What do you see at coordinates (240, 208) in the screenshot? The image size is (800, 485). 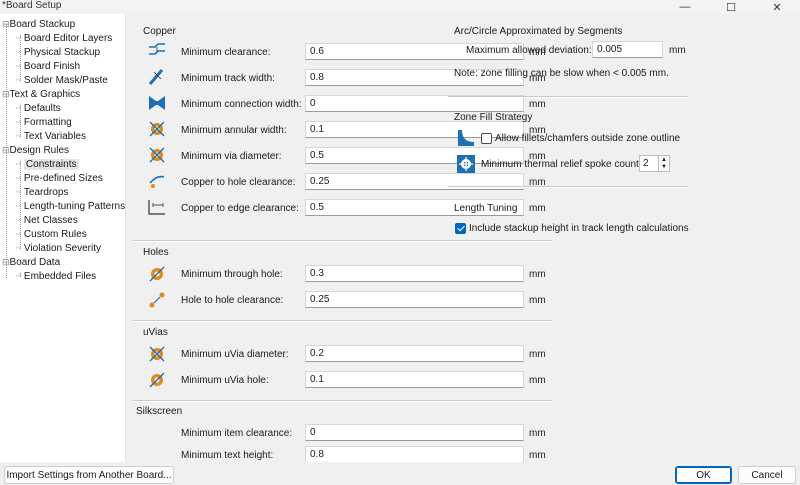 I see `copper-edge-clearance-label: Copper to edge clearance:` at bounding box center [240, 208].